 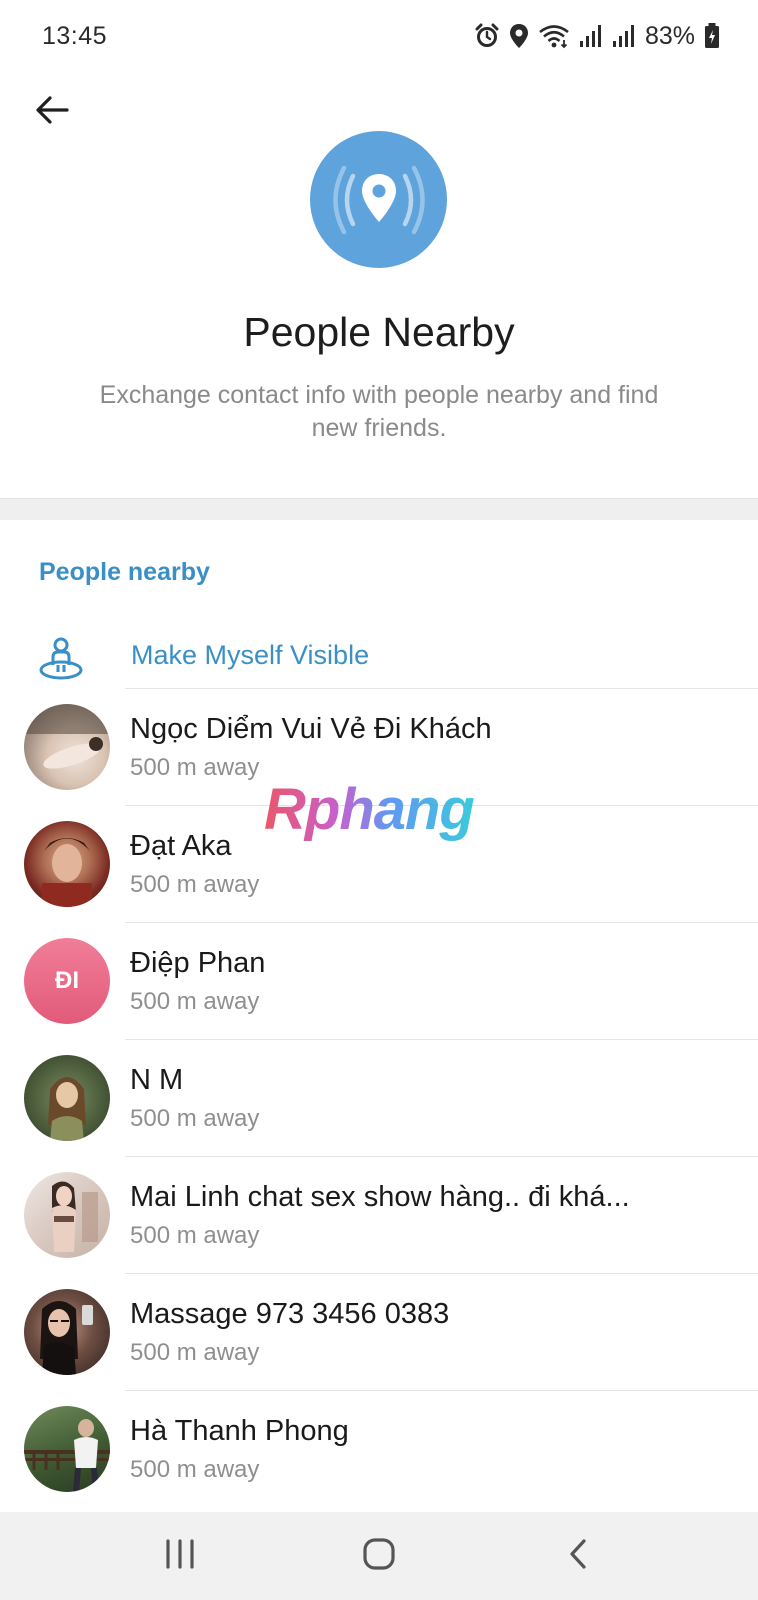 What do you see at coordinates (61, 658) in the screenshot?
I see `person-radar-icon` at bounding box center [61, 658].